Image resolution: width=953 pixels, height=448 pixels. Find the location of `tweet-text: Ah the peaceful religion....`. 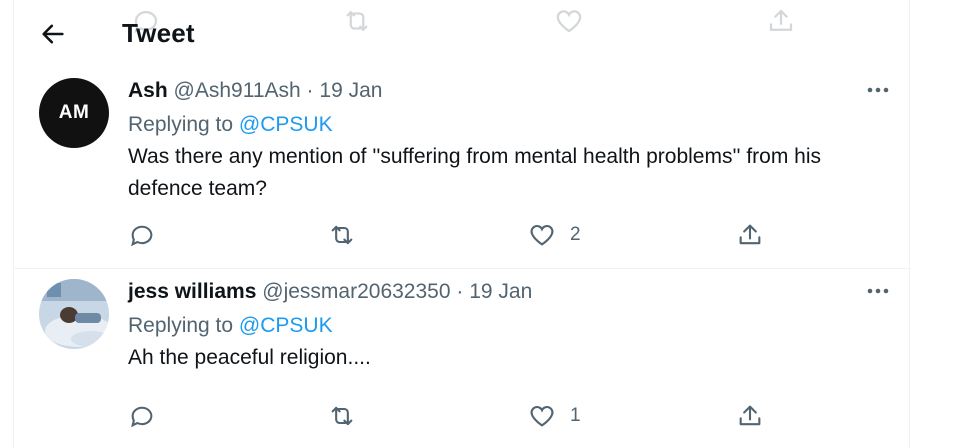

tweet-text: Ah the peaceful religion.... is located at coordinates (249, 357).